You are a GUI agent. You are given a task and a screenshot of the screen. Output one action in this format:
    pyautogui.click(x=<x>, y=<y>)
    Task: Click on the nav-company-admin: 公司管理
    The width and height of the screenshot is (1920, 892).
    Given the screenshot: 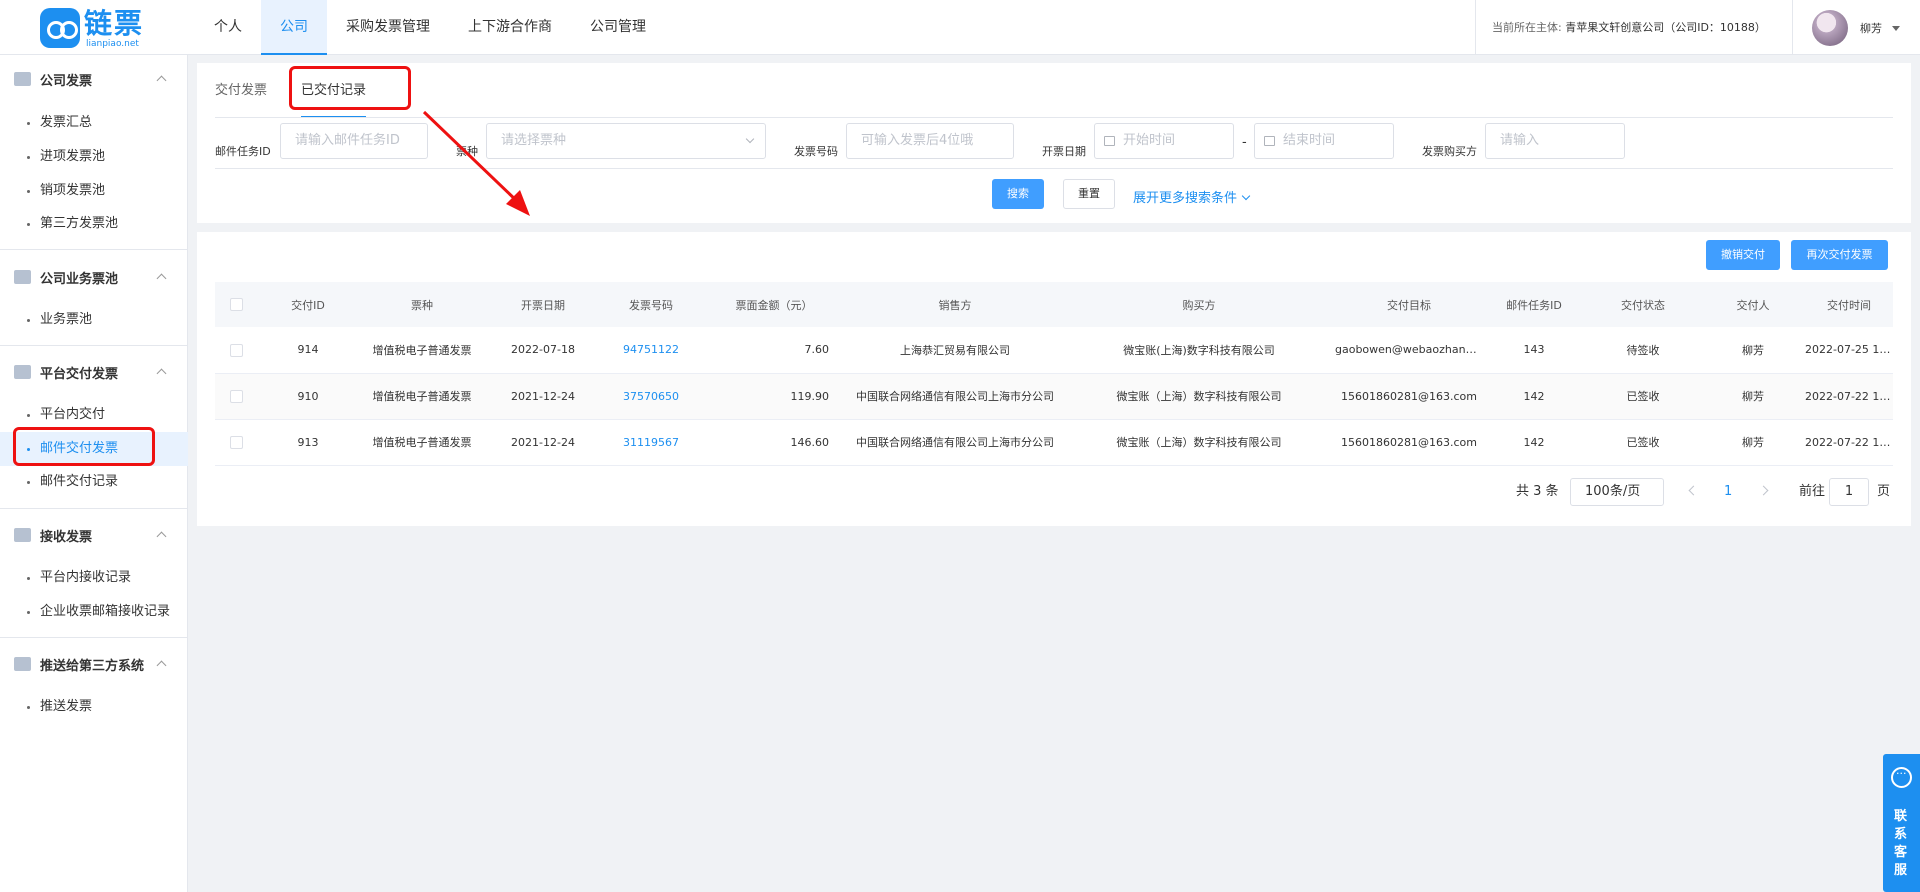 What is the action you would take?
    pyautogui.click(x=618, y=27)
    